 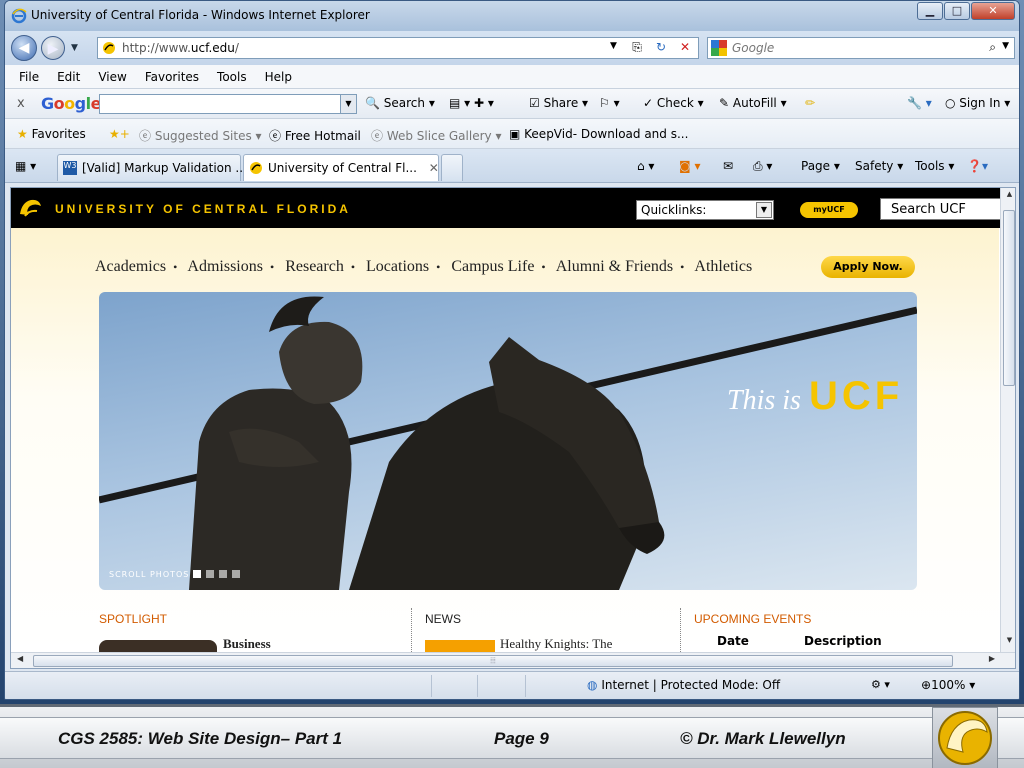 What do you see at coordinates (24, 48) in the screenshot?
I see `back-button: ◀` at bounding box center [24, 48].